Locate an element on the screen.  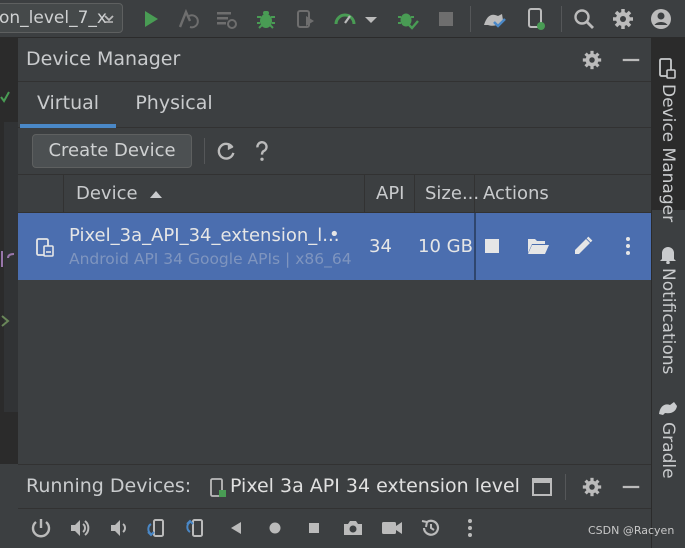
profile-icon is located at coordinates (345, 19).